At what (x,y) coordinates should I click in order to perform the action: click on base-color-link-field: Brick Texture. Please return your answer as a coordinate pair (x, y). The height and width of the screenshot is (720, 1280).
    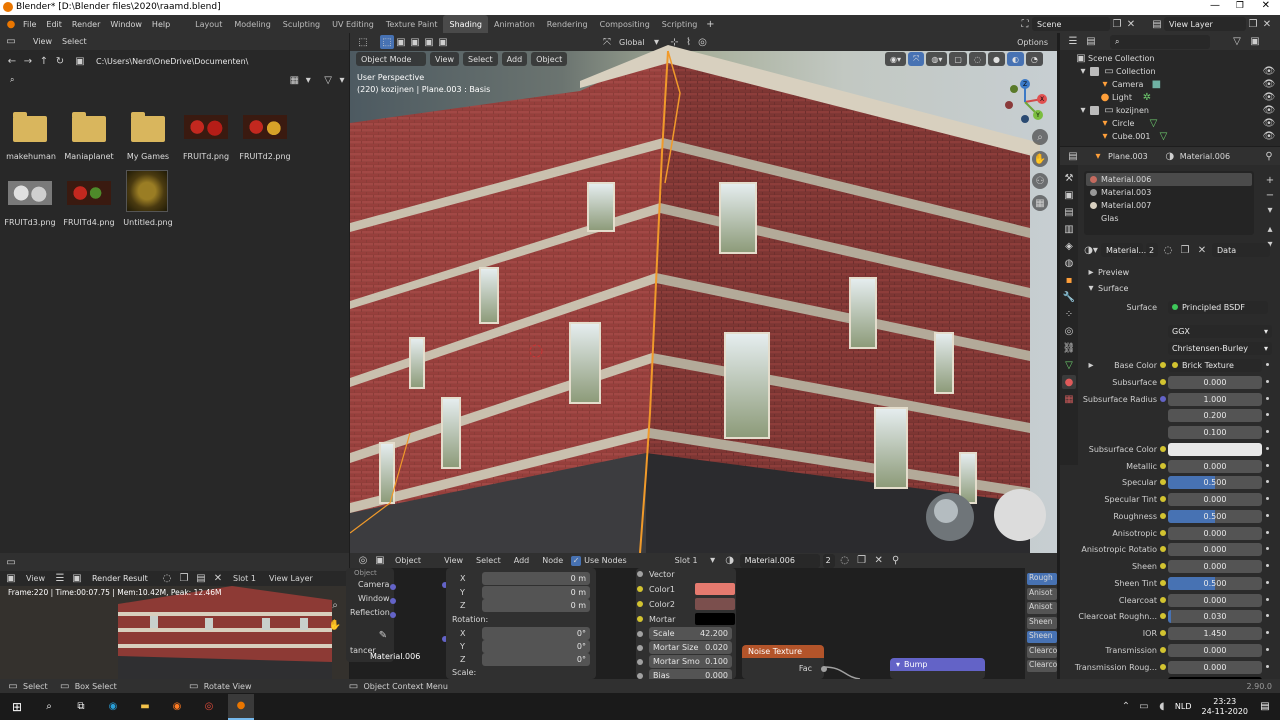
    Looking at the image, I should click on (1215, 365).